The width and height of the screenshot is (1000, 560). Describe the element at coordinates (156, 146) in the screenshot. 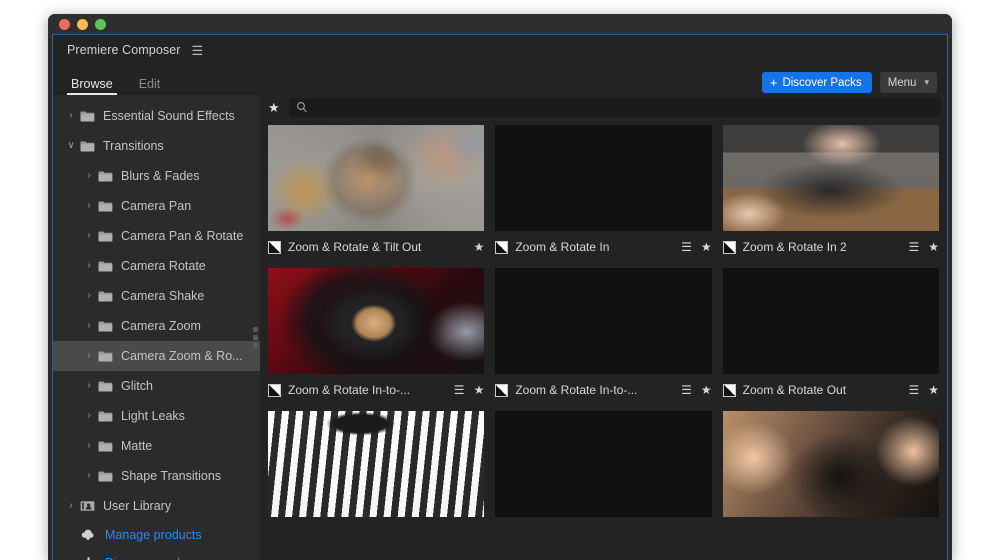

I see `sidebar-item-transitions: ∨ Transitions` at that location.